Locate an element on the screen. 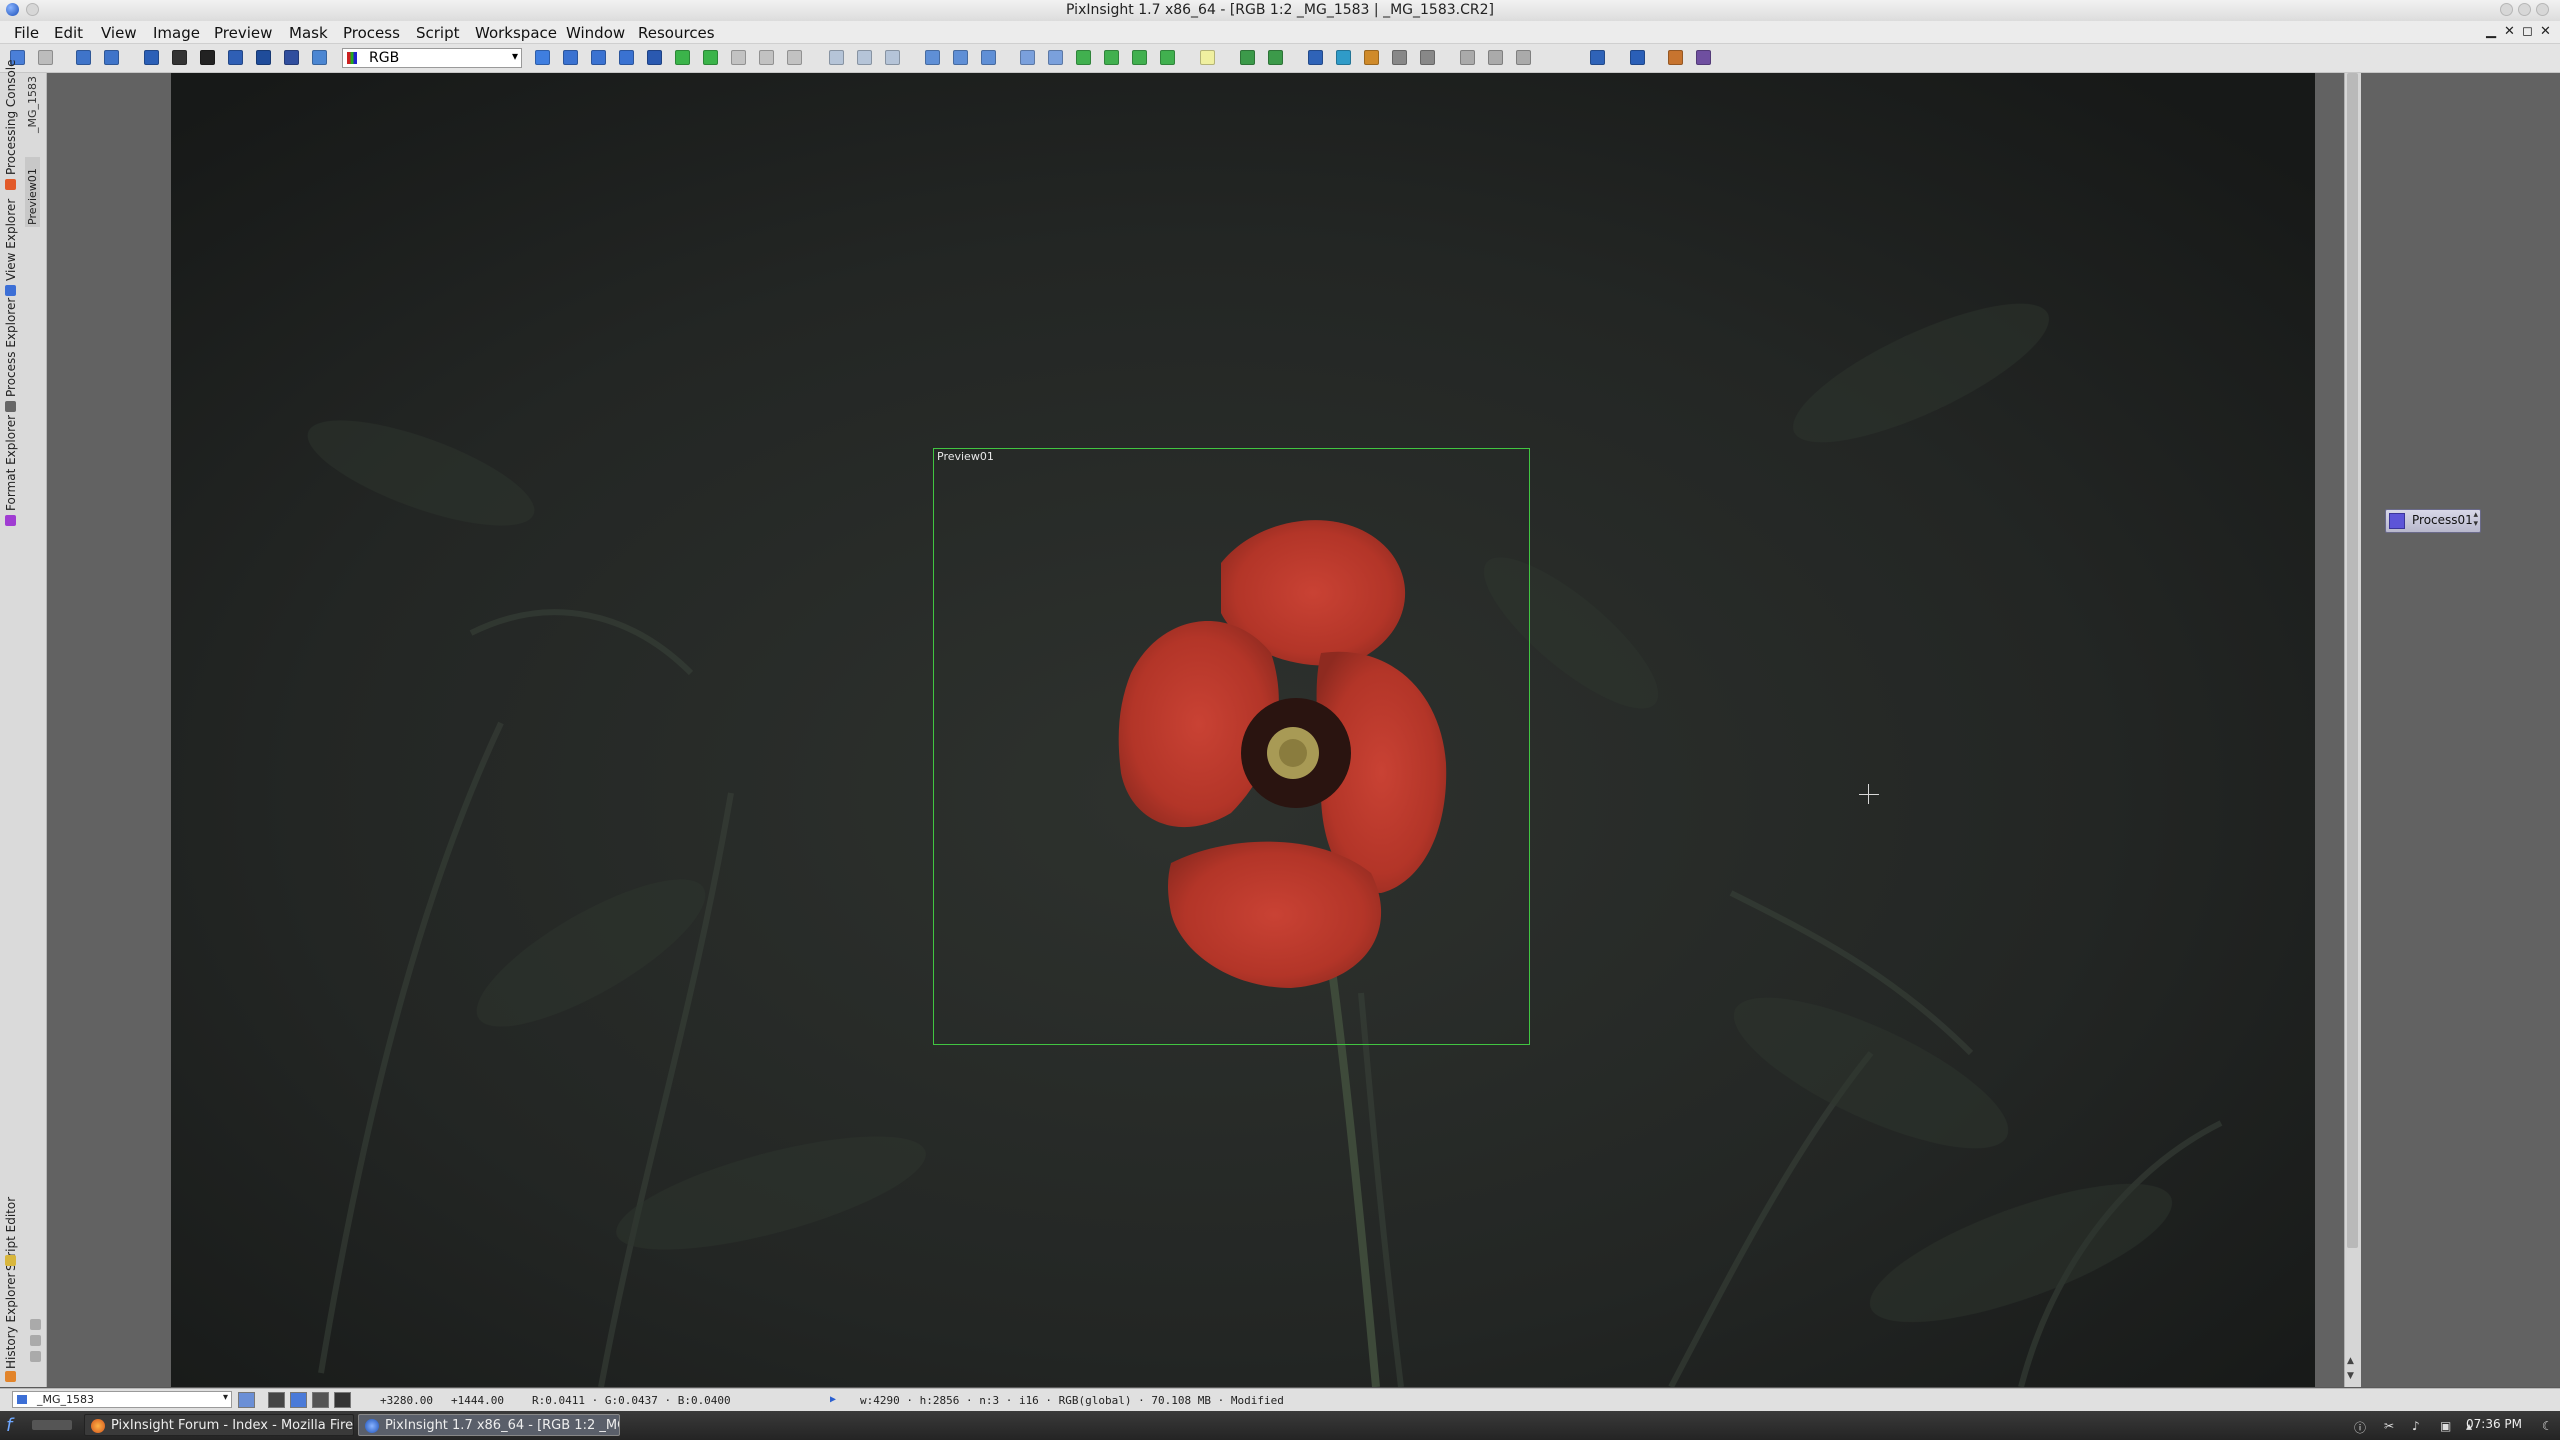  preview-new-icon is located at coordinates (1083, 57).